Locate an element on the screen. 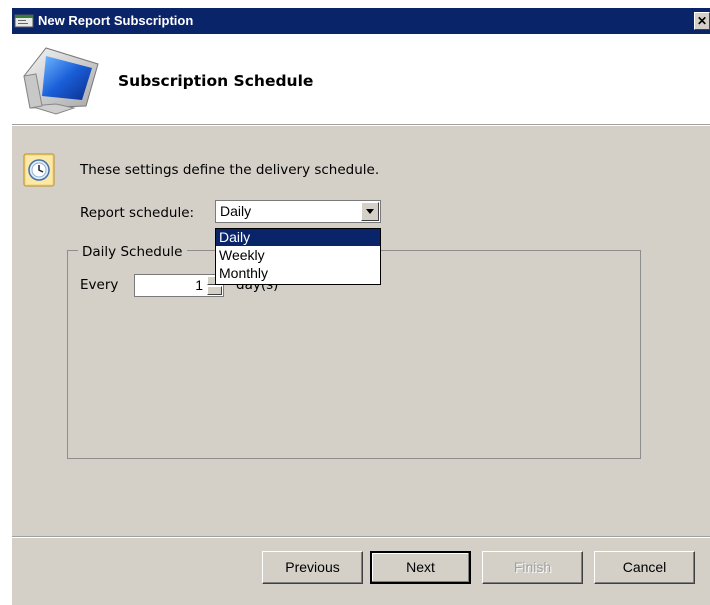  wizard-header: Subscription Schedule is located at coordinates (361, 79).